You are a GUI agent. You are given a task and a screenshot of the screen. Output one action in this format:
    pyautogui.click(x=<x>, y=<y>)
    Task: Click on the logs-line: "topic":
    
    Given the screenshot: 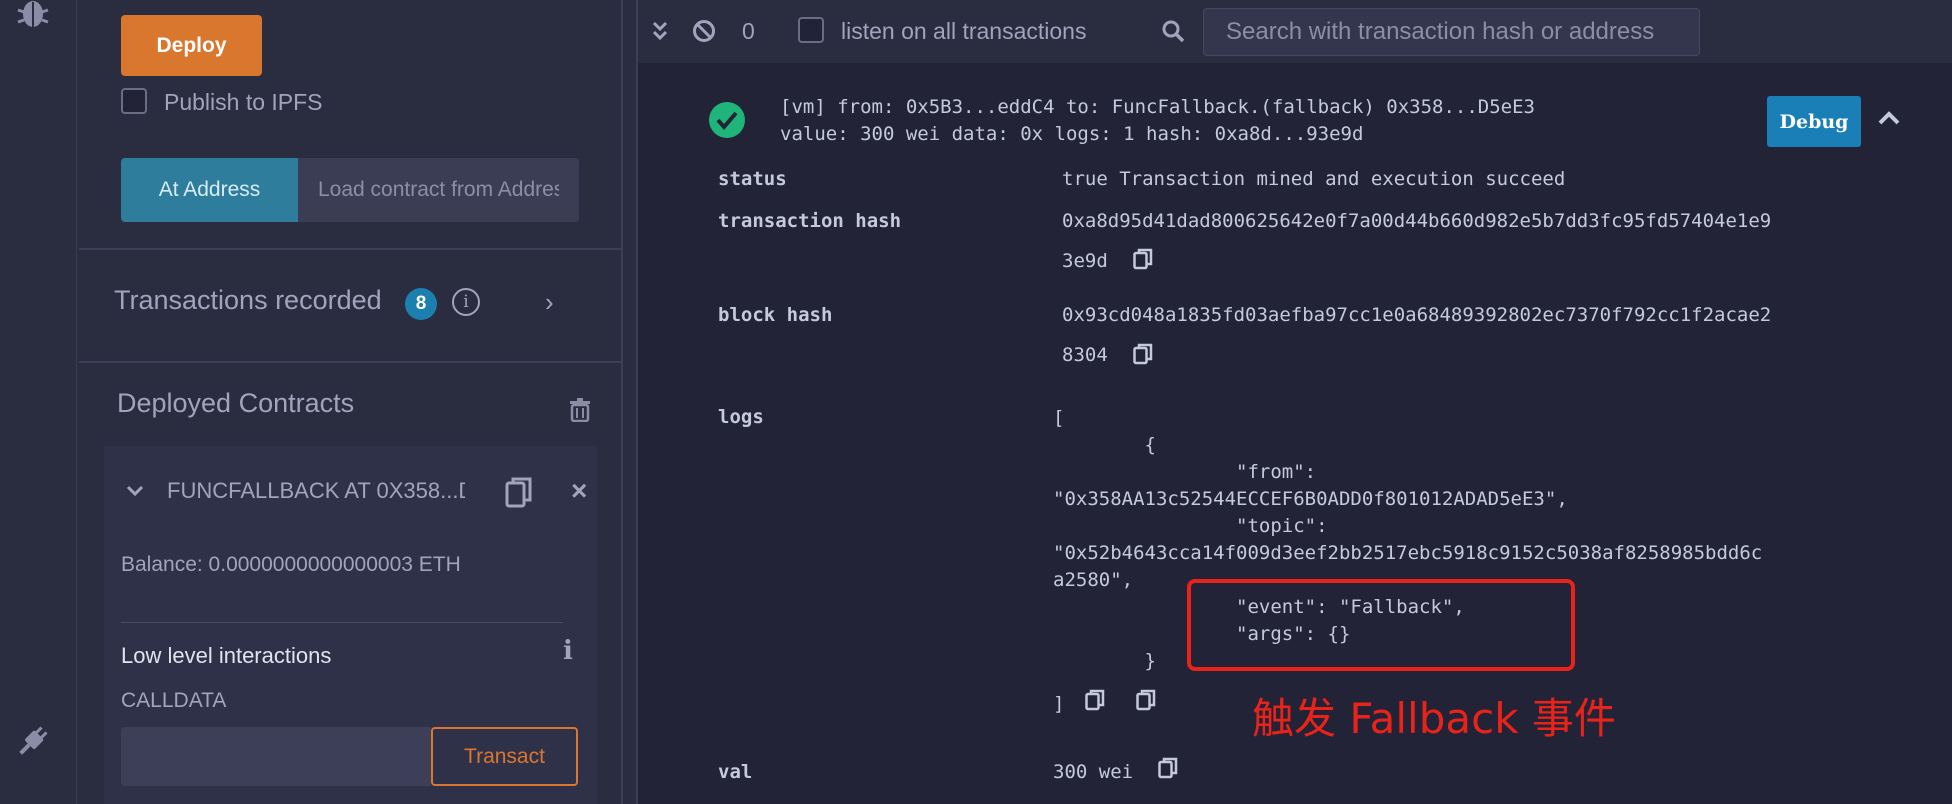 What is the action you would take?
    pyautogui.click(x=1190, y=526)
    